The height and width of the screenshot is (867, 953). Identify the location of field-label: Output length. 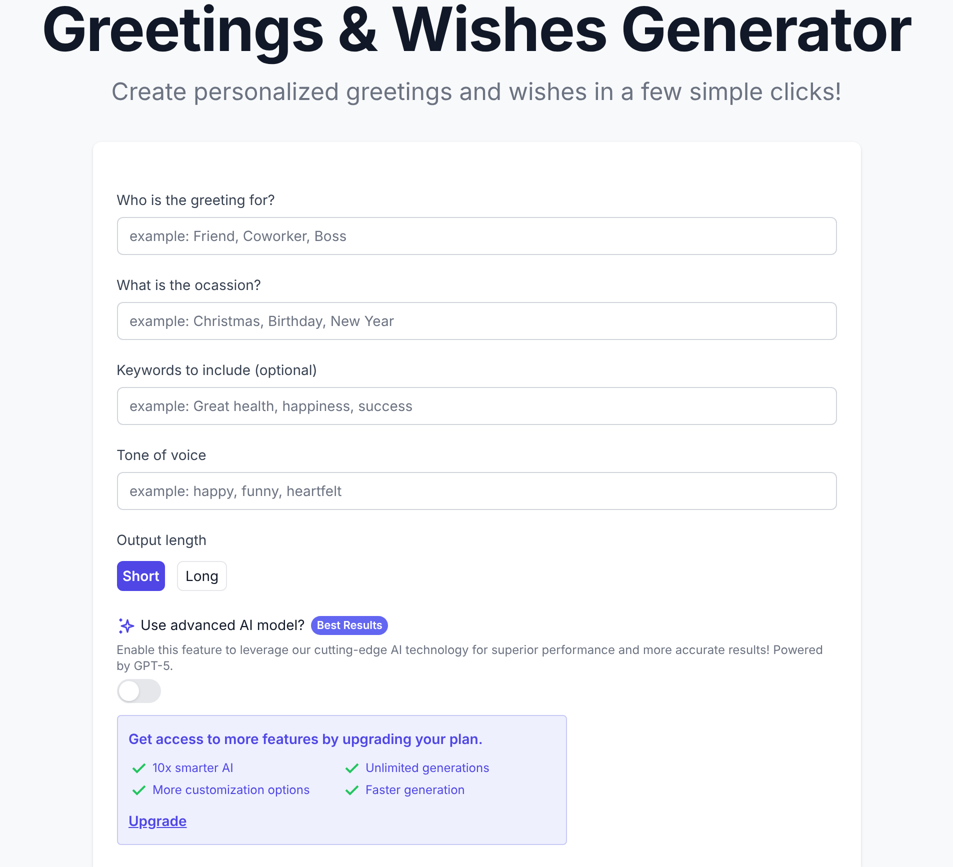
(162, 541).